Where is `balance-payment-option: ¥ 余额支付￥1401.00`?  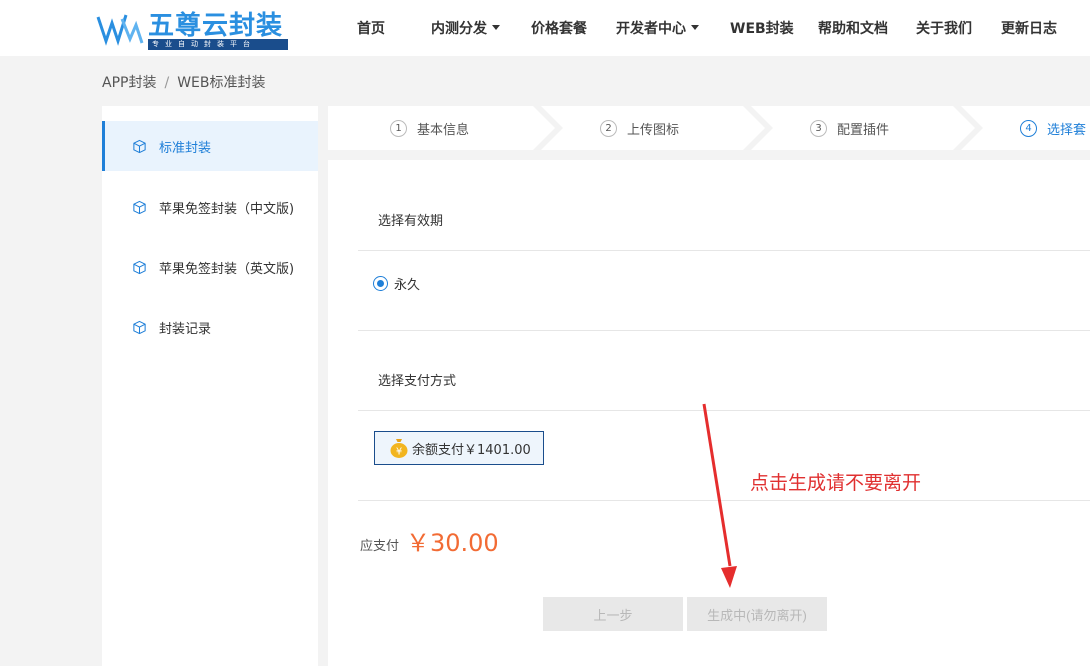 balance-payment-option: ¥ 余额支付￥1401.00 is located at coordinates (459, 448).